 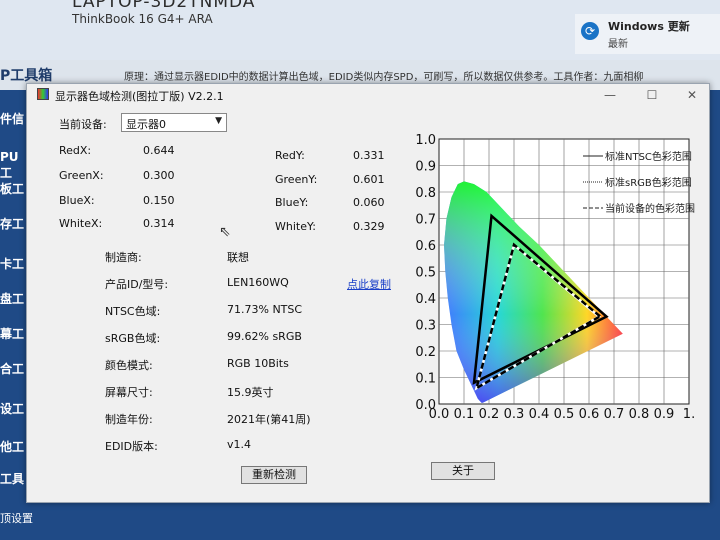 I want to click on sidebar-item: 合工, so click(x=12, y=368).